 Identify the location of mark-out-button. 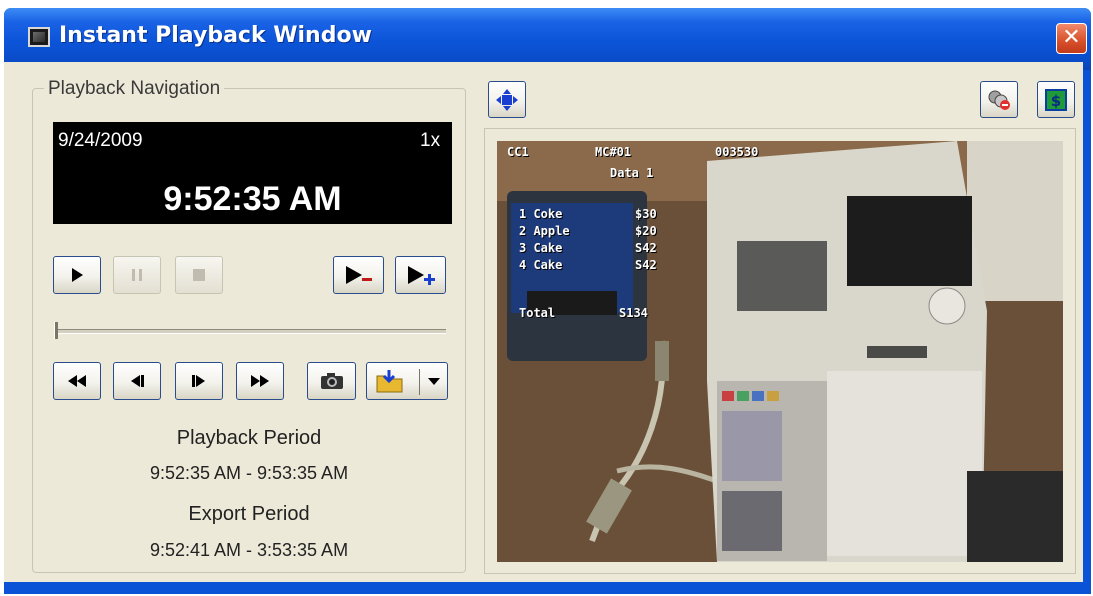
(358, 275).